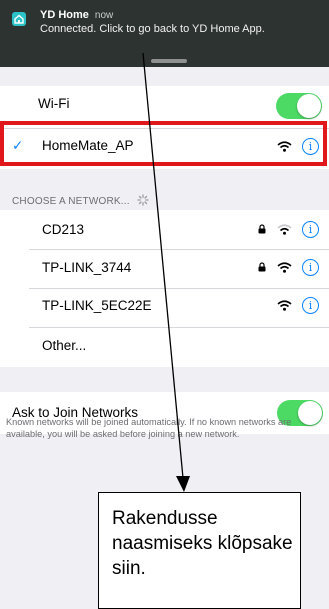  Describe the element at coordinates (54, 103) in the screenshot. I see `wifi-label: Wi-Fi` at that location.